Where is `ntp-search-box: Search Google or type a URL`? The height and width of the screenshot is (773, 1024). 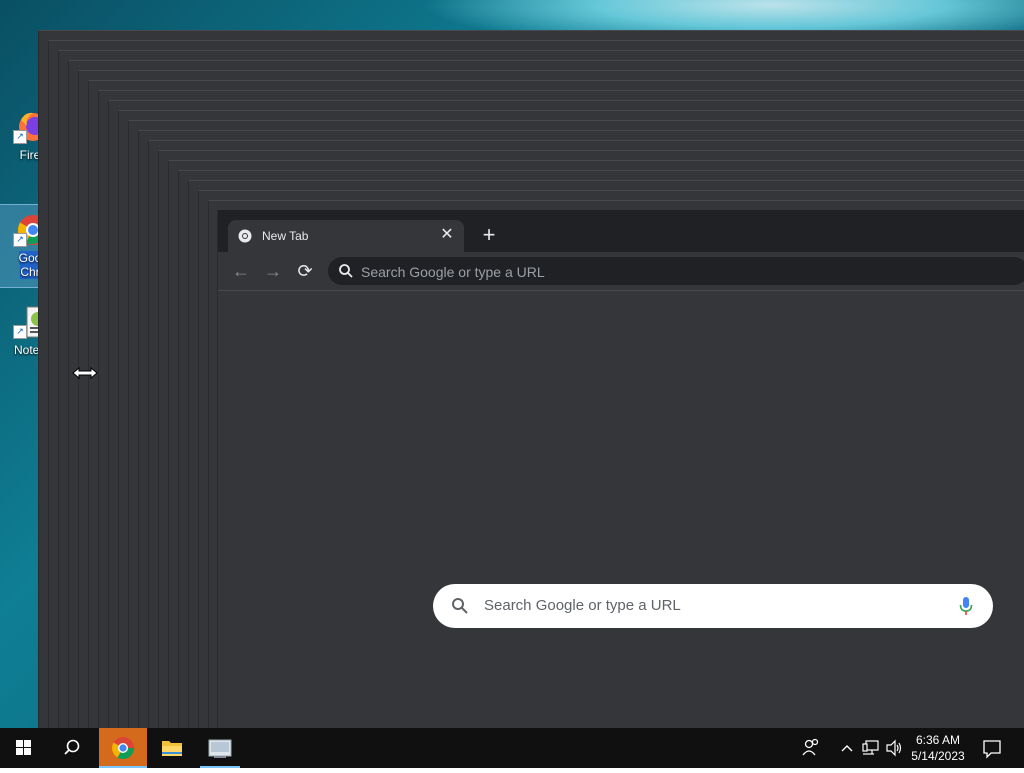 ntp-search-box: Search Google or type a URL is located at coordinates (713, 606).